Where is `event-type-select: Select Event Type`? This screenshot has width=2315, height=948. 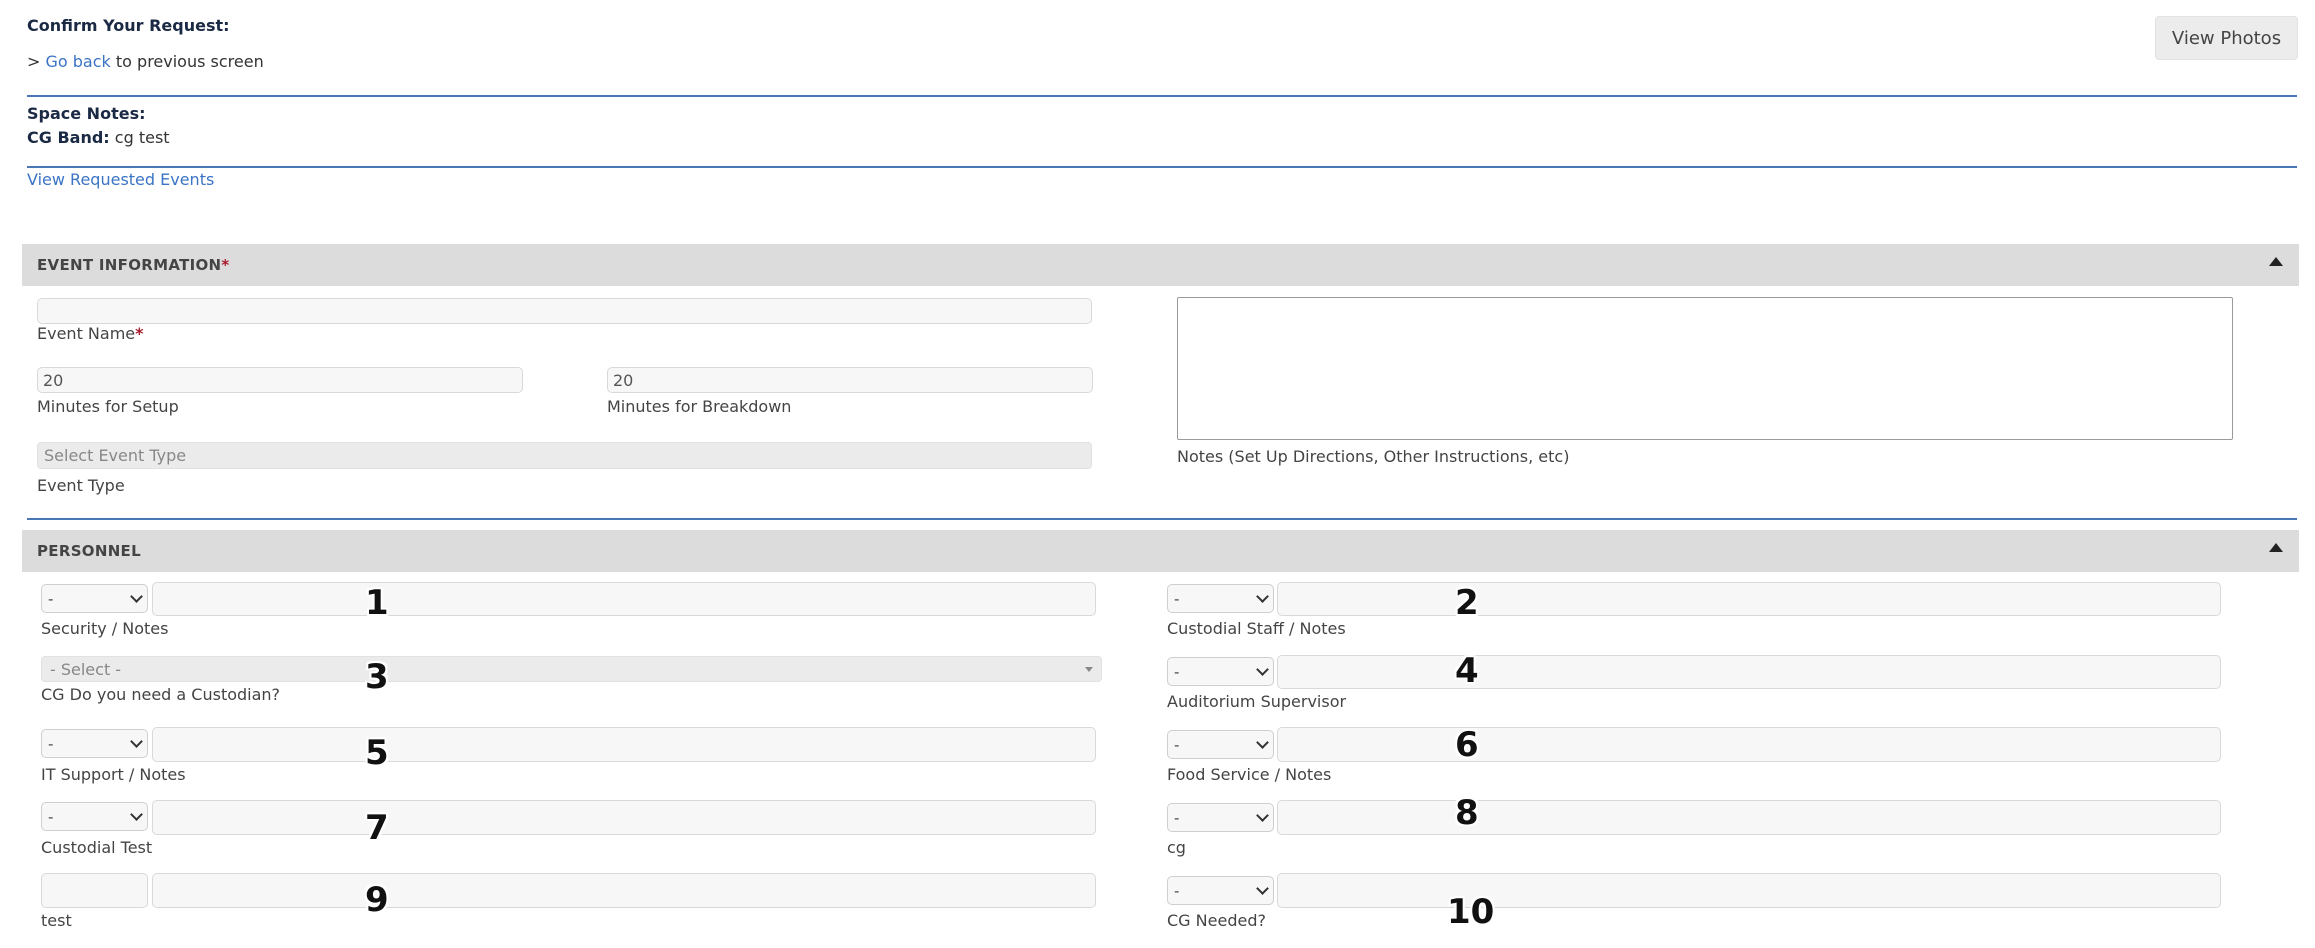 event-type-select: Select Event Type is located at coordinates (564, 455).